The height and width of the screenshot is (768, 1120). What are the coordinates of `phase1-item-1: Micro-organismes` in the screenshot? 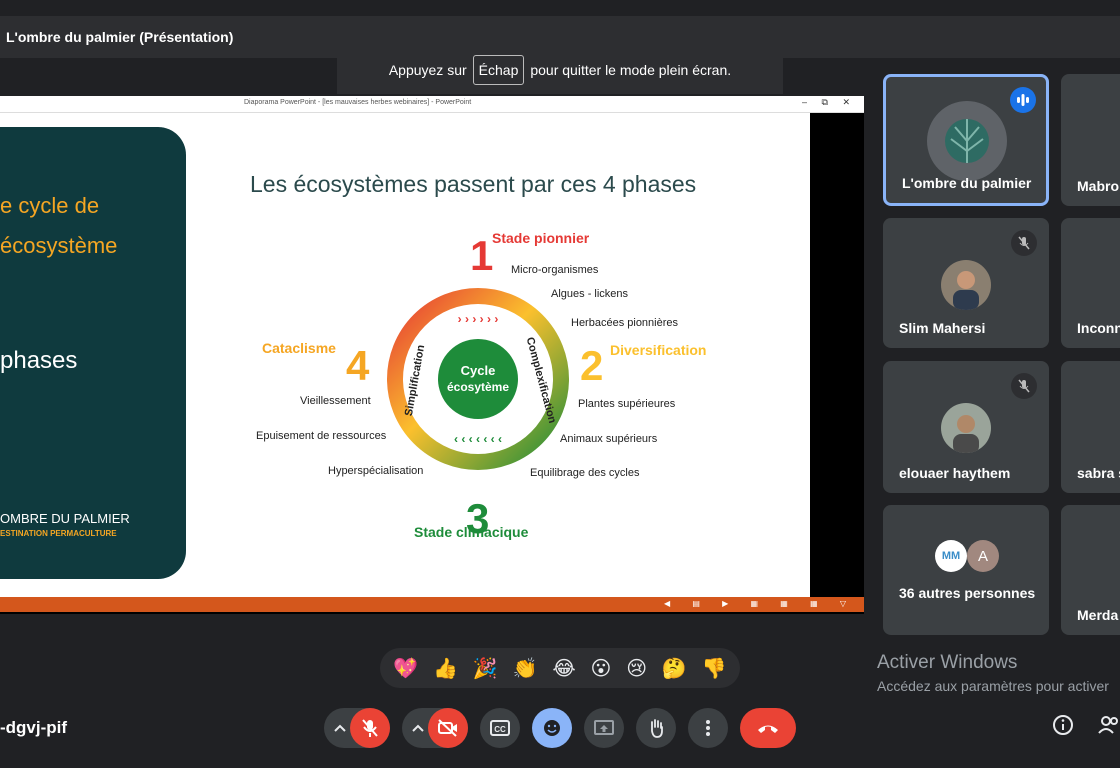 It's located at (555, 270).